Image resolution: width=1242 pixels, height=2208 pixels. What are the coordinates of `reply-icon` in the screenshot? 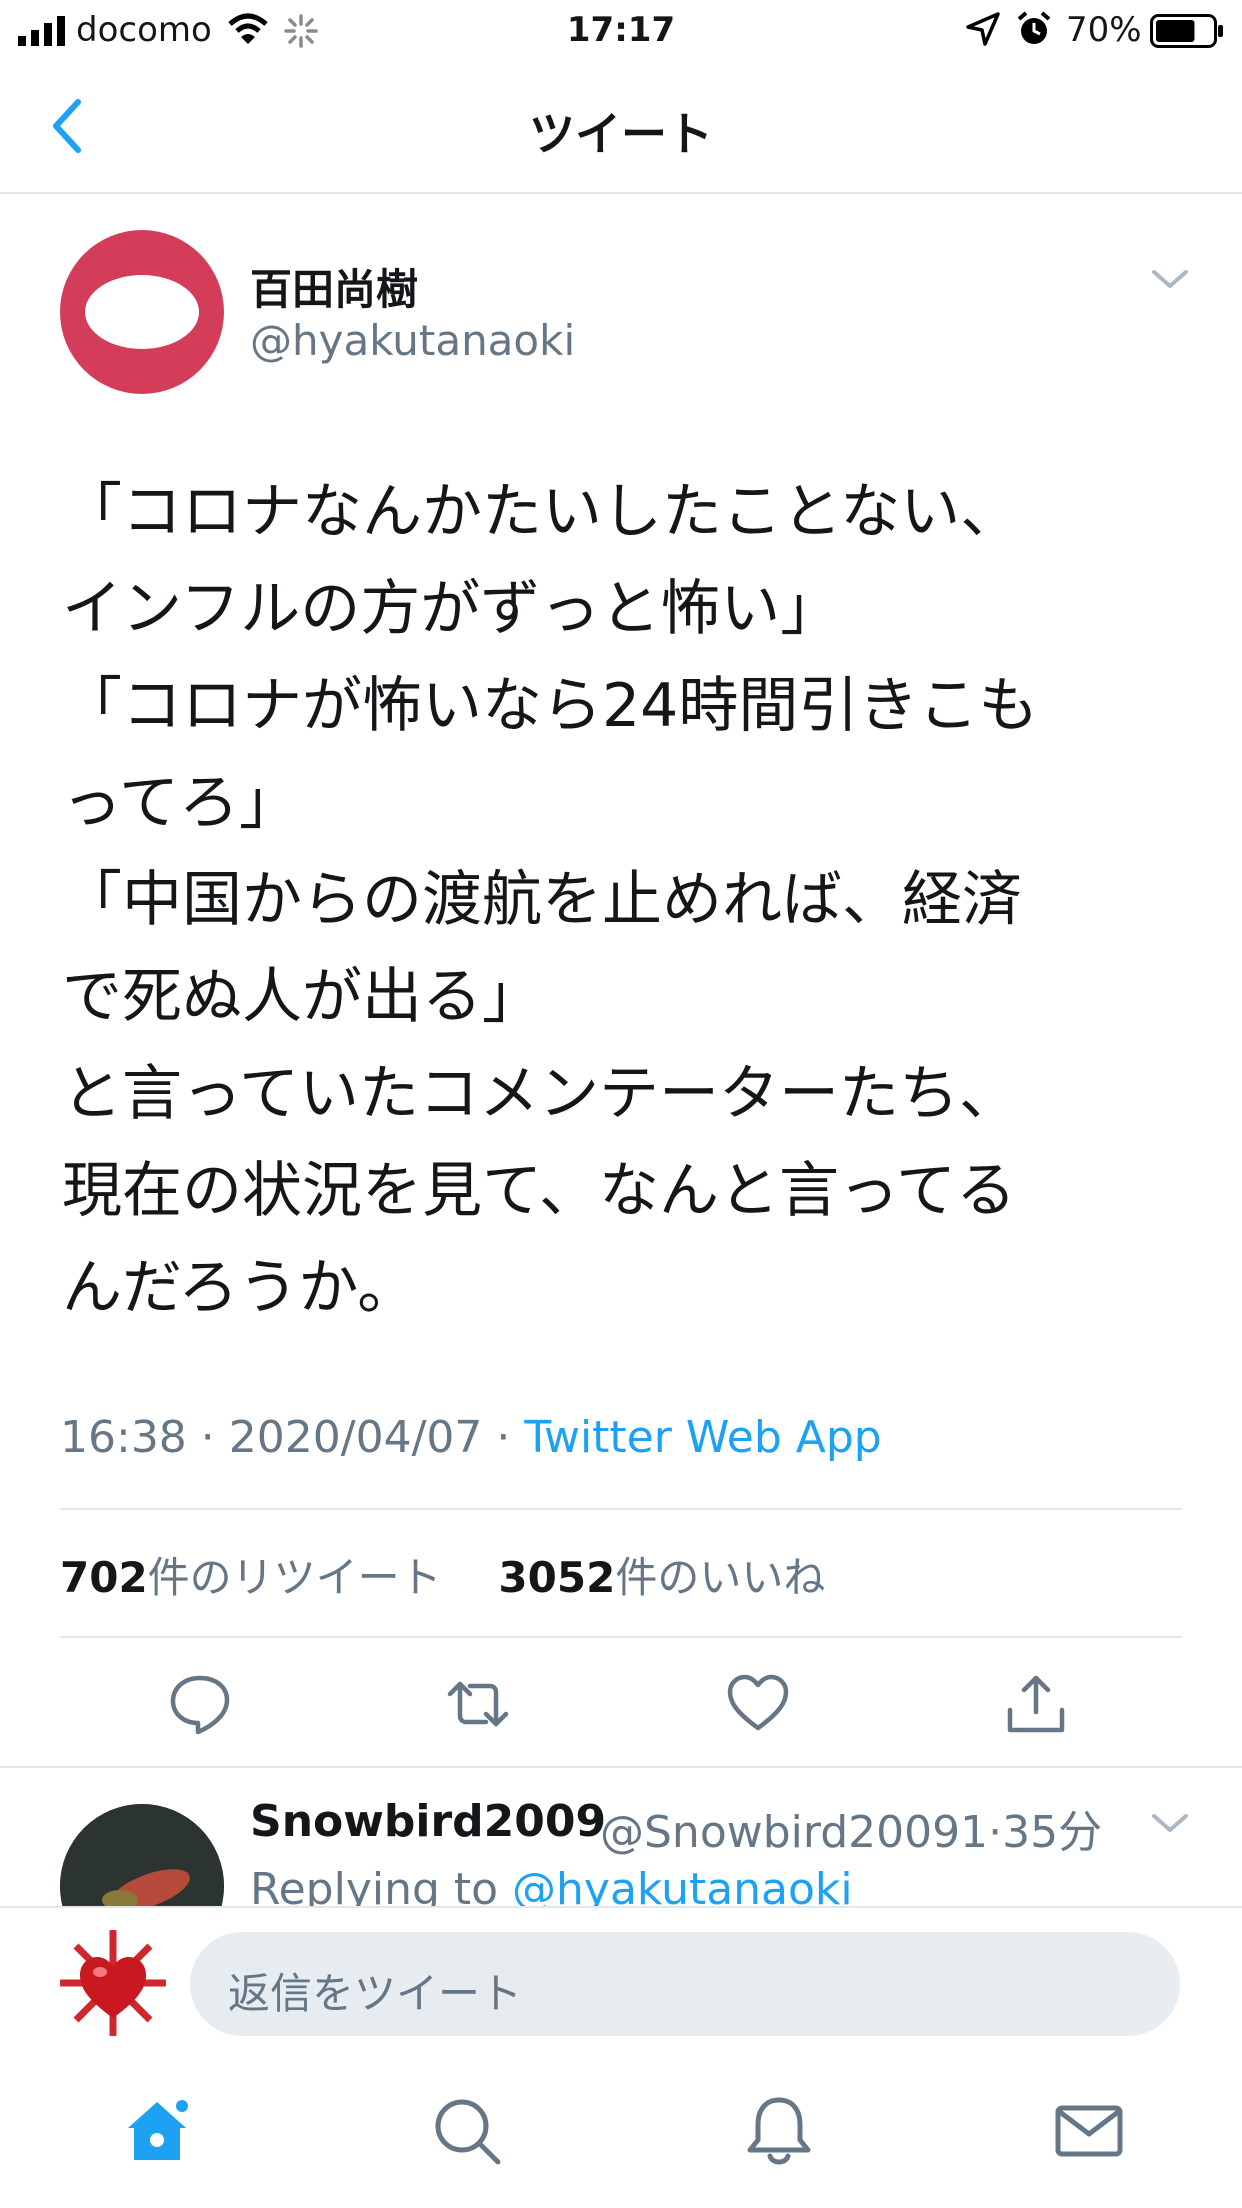 It's located at (200, 1704).